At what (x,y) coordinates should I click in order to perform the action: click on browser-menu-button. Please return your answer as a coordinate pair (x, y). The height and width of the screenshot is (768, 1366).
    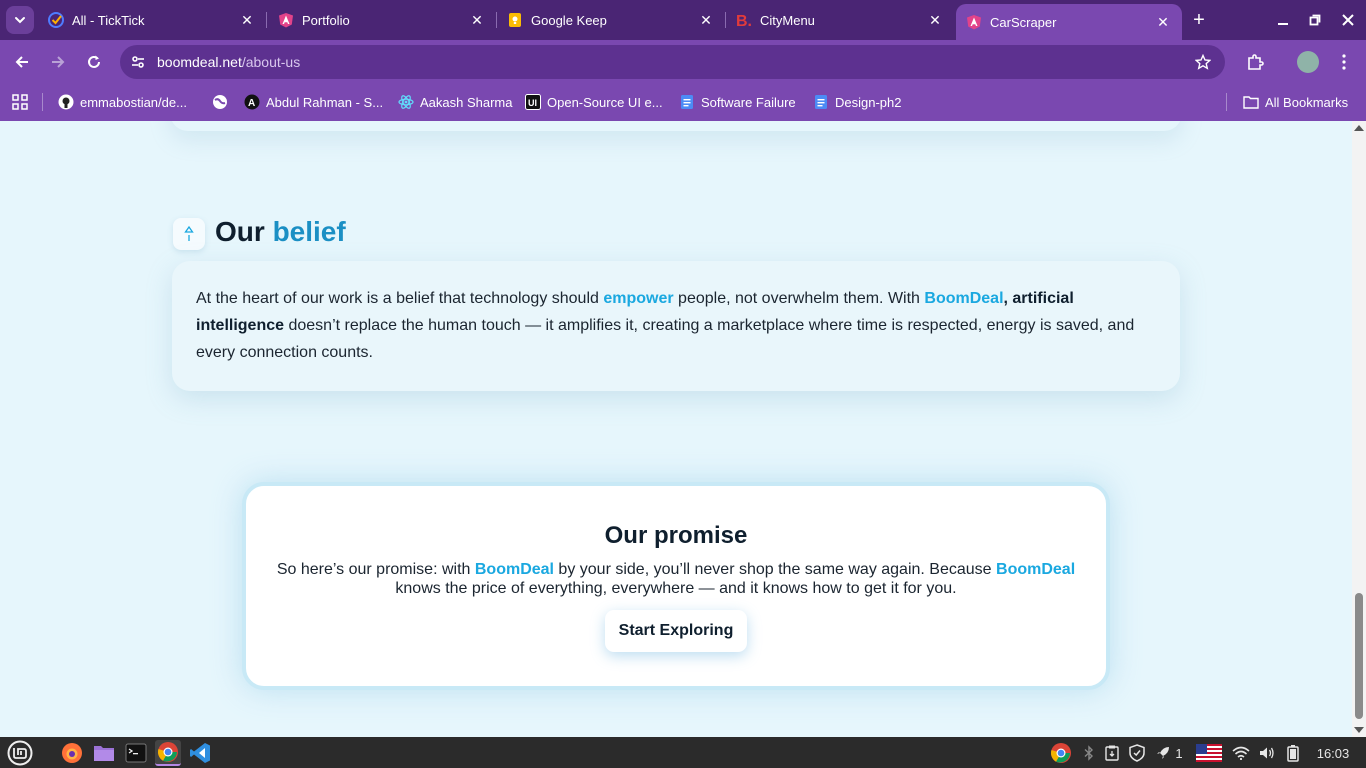
    Looking at the image, I should click on (1344, 62).